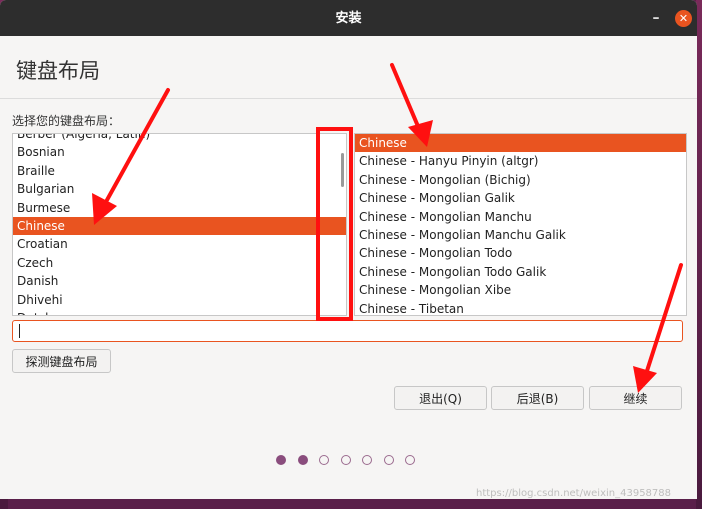 Image resolution: width=702 pixels, height=509 pixels. Describe the element at coordinates (420, 133) in the screenshot. I see `arrow-head-right` at that location.